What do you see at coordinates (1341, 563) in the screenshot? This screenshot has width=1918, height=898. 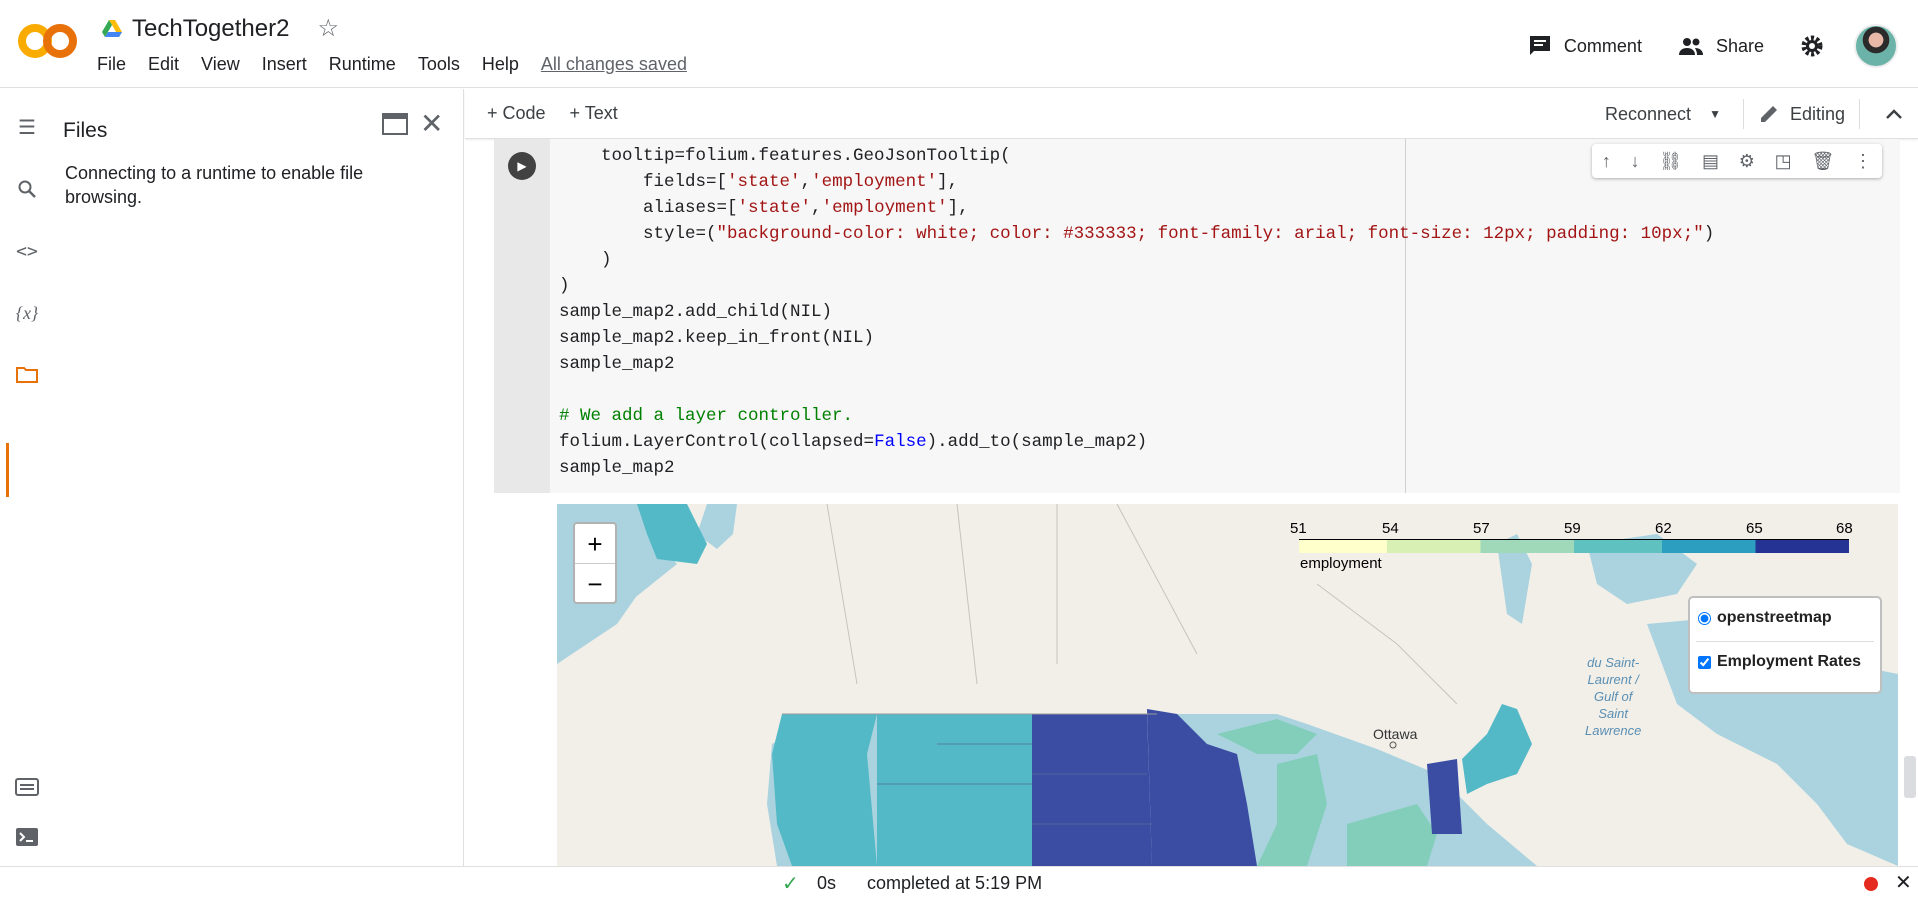 I see `legend-label: employment` at bounding box center [1341, 563].